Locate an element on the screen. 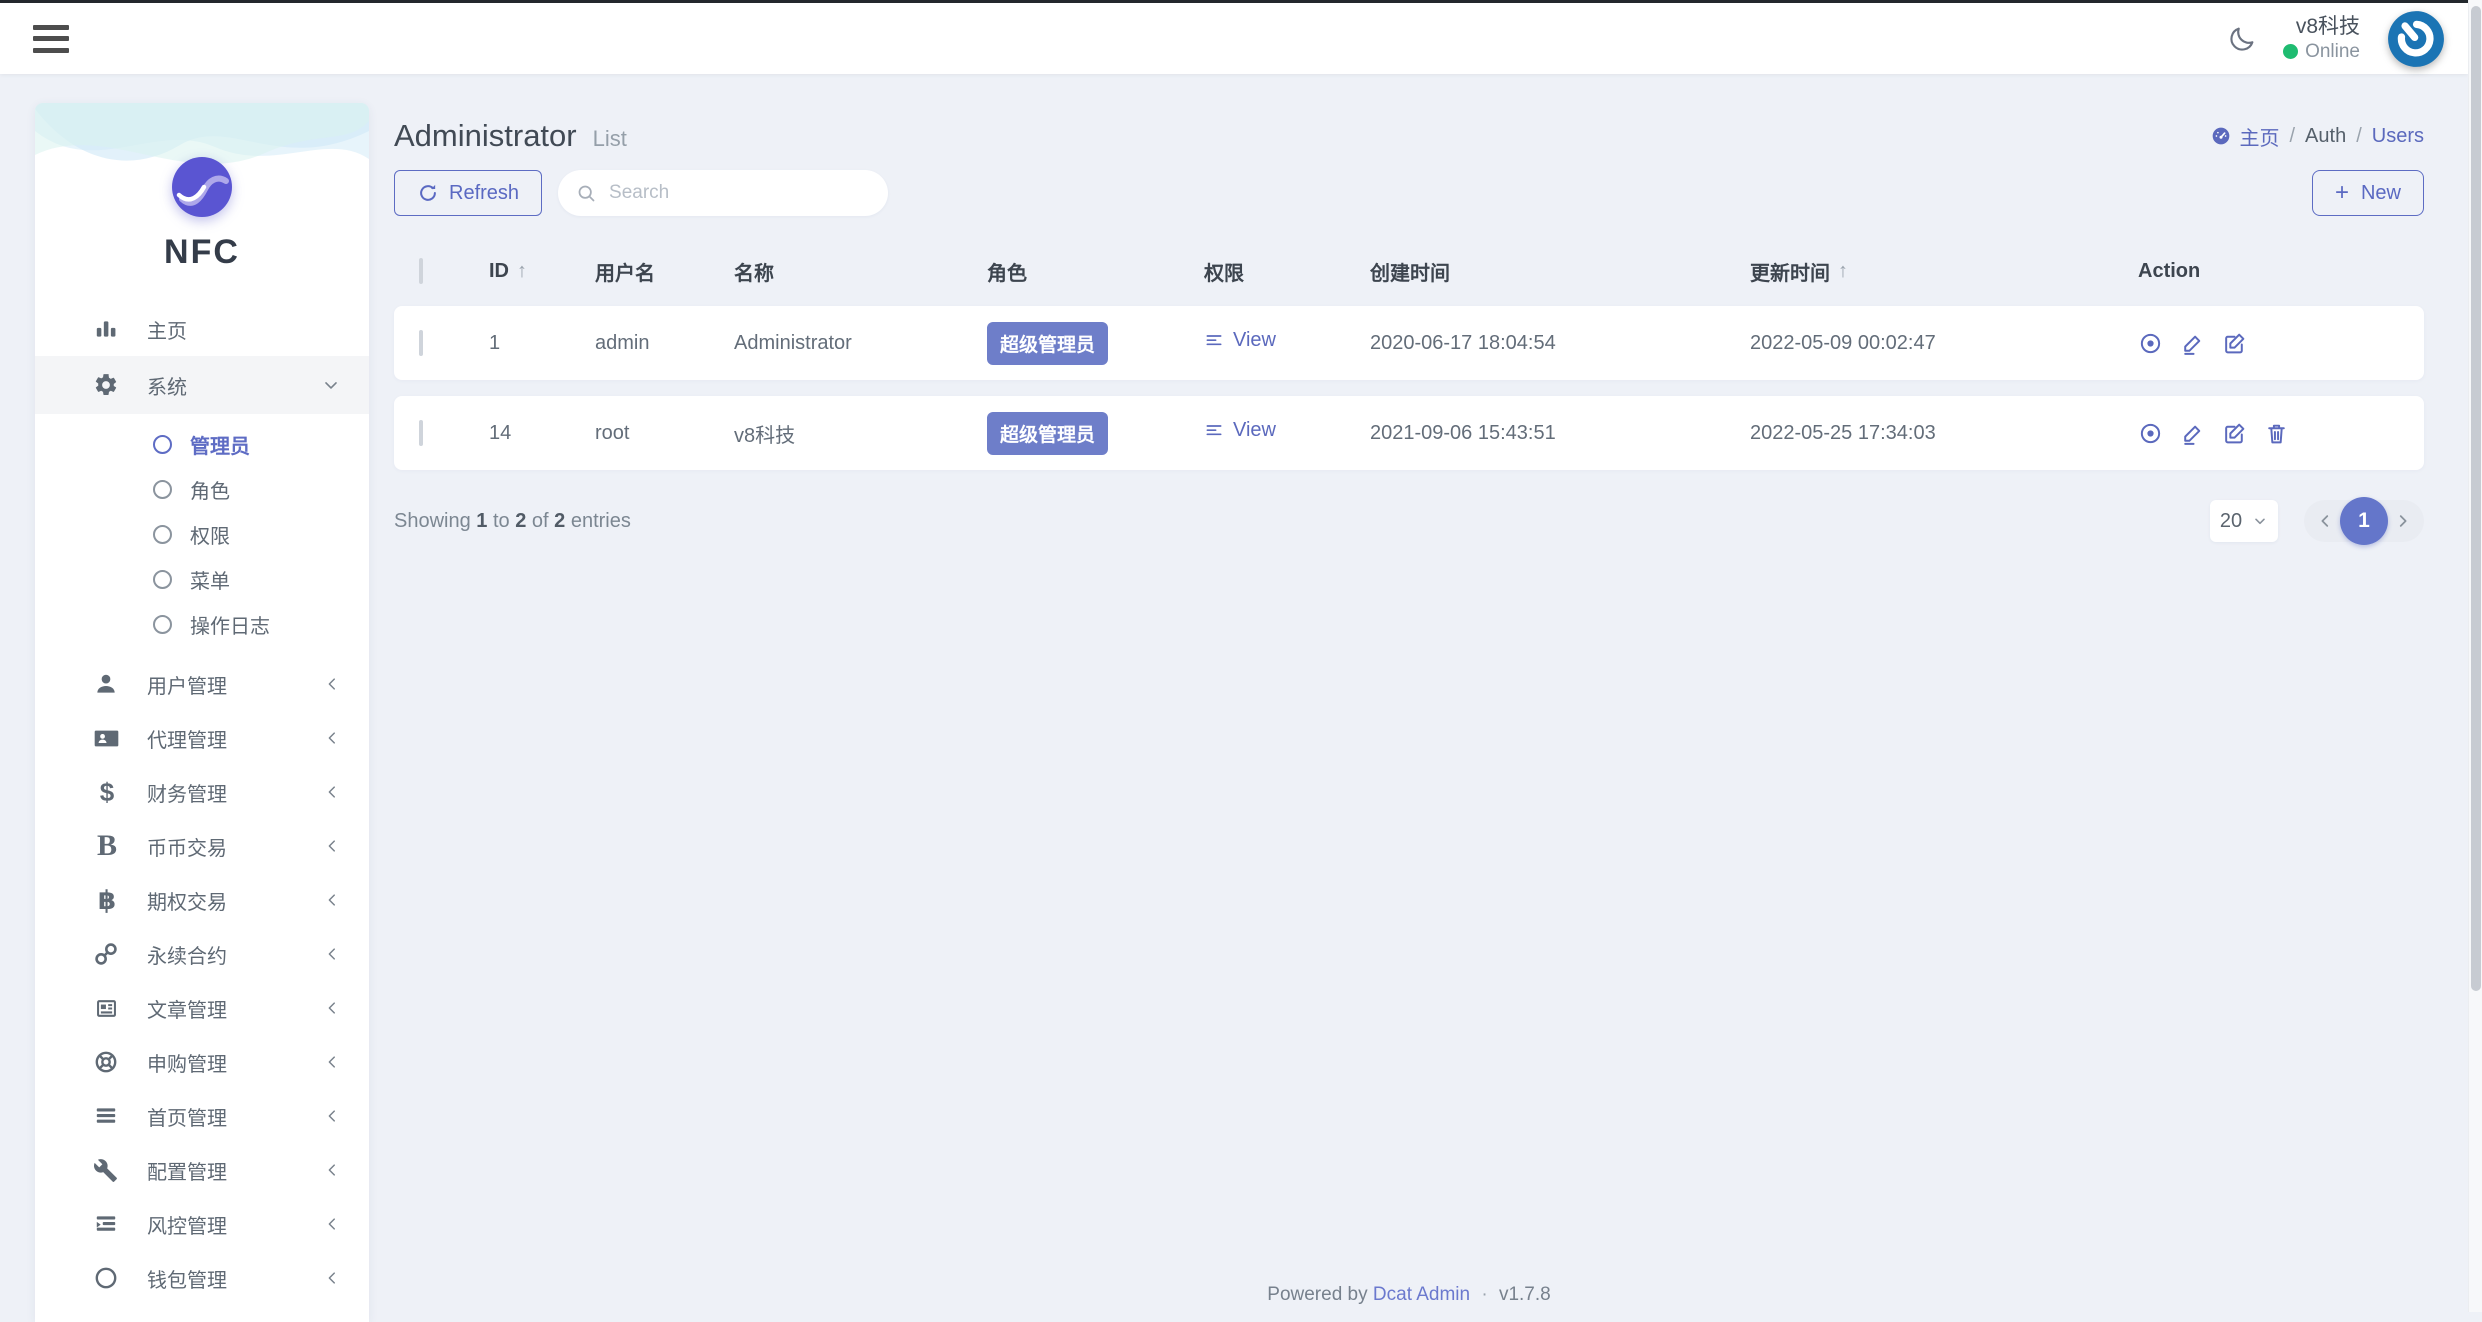 The image size is (2482, 1322). entries-summary: Showing 1 to 2 of 2 entries is located at coordinates (512, 521).